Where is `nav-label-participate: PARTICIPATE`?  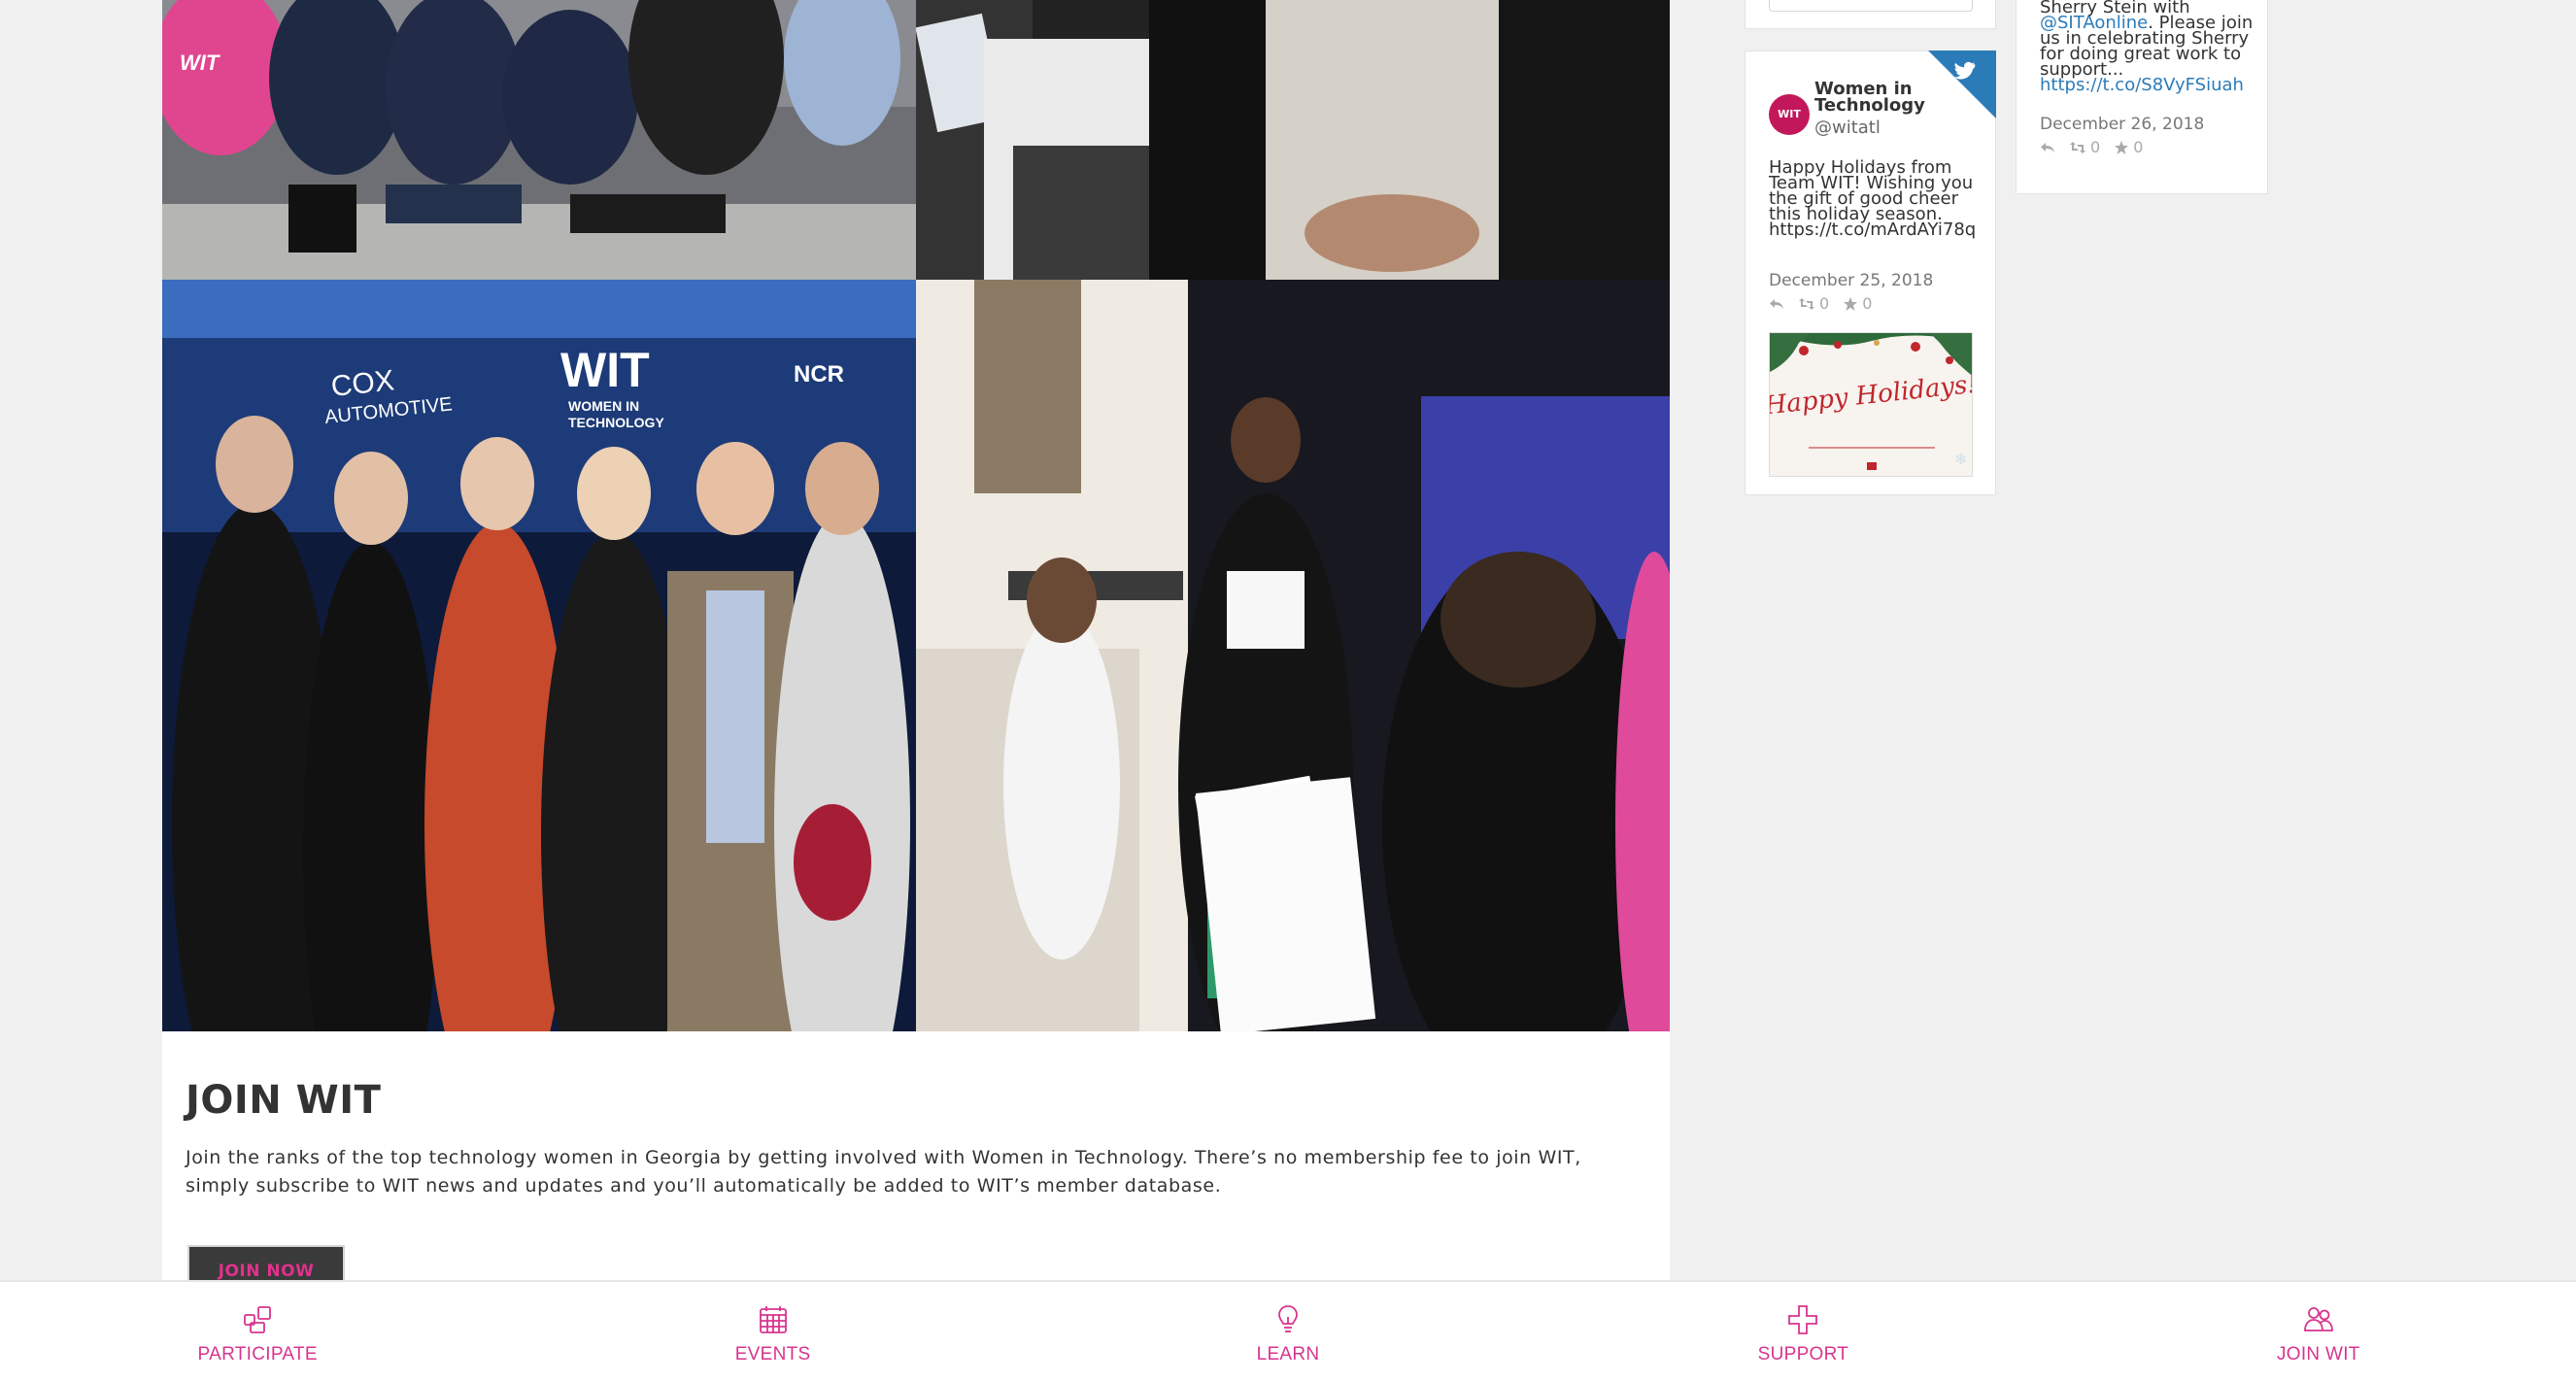 nav-label-participate: PARTICIPATE is located at coordinates (257, 1354).